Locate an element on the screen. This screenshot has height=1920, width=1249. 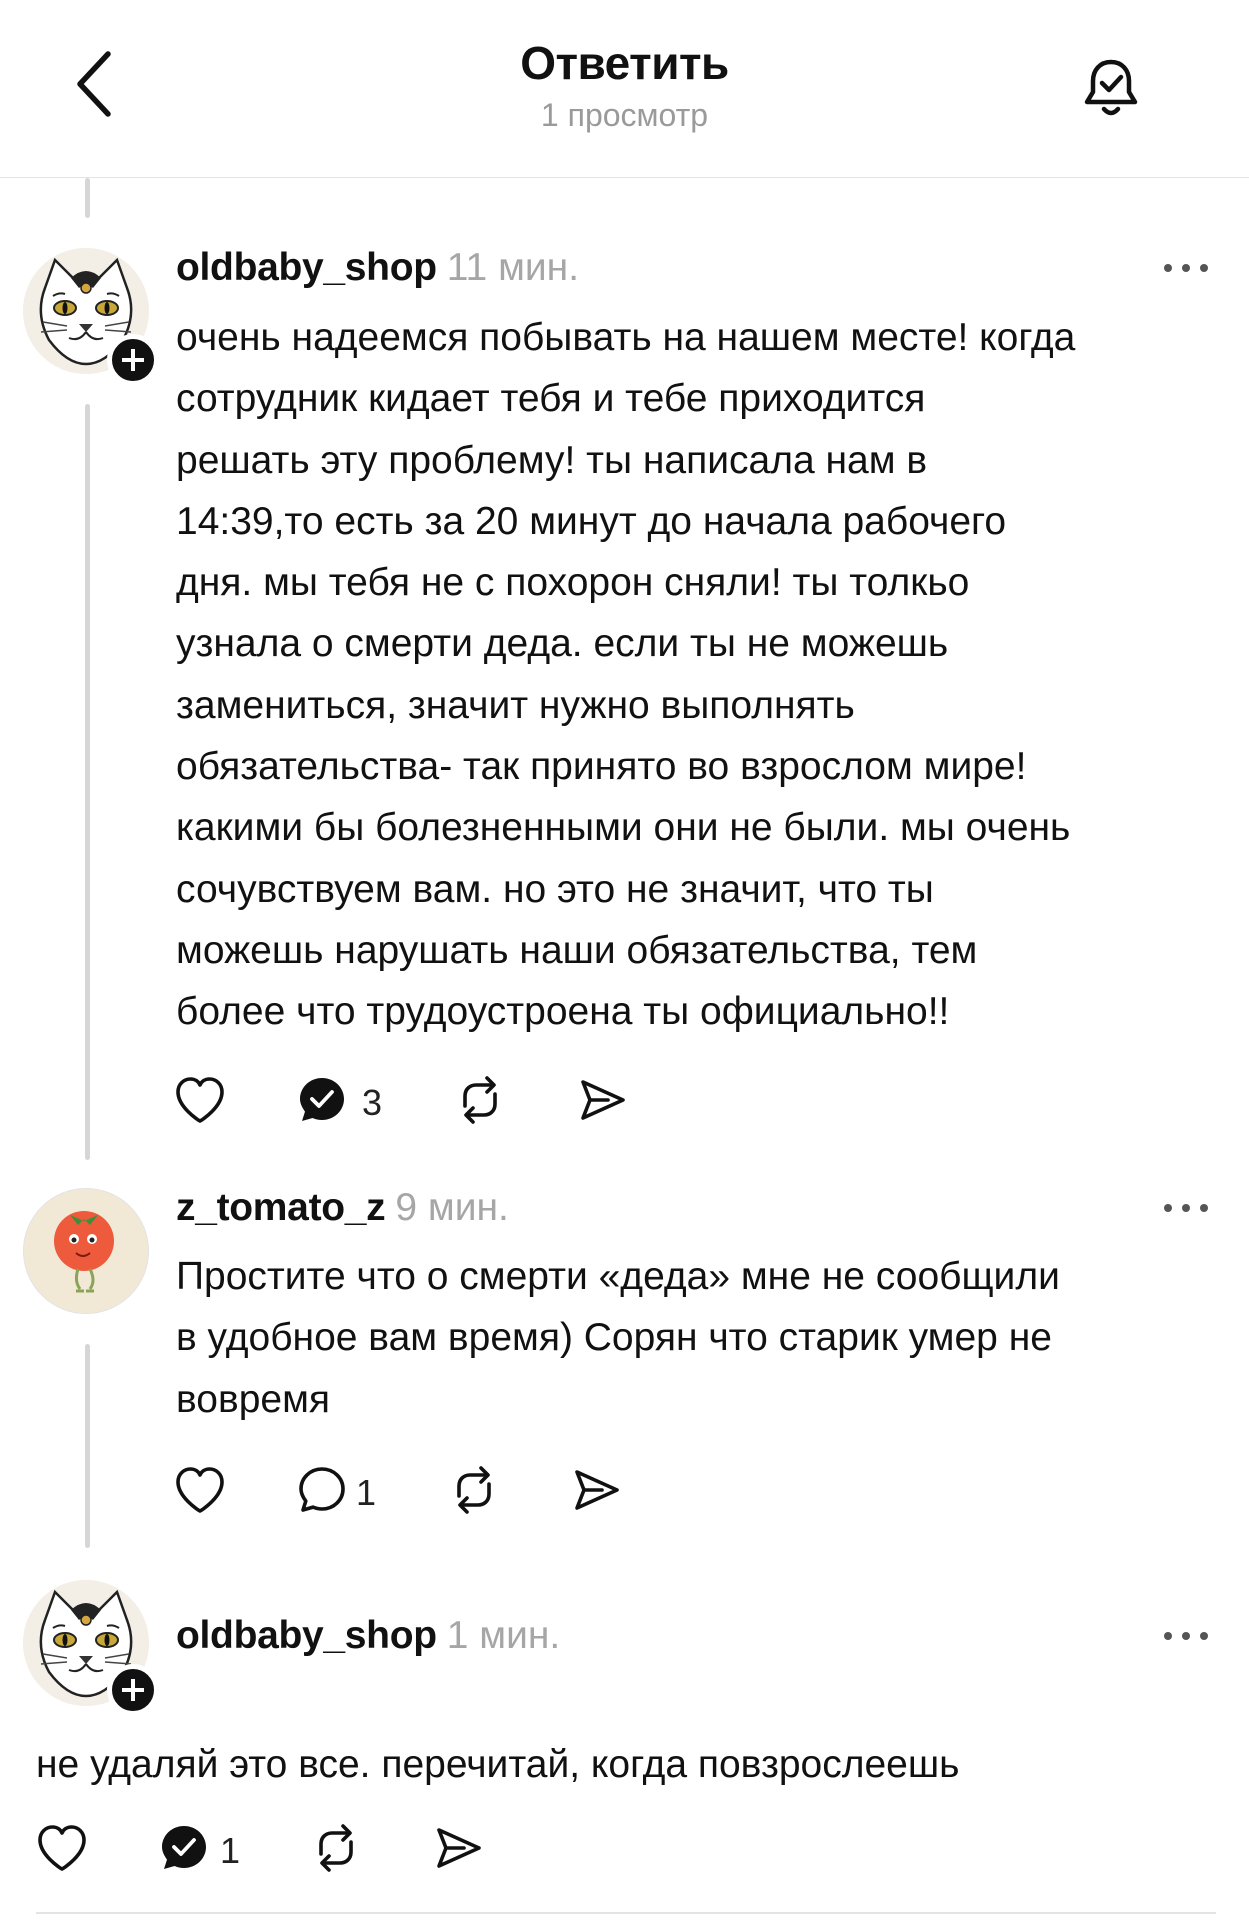
timestamp: 9 мин. is located at coordinates (452, 1207).